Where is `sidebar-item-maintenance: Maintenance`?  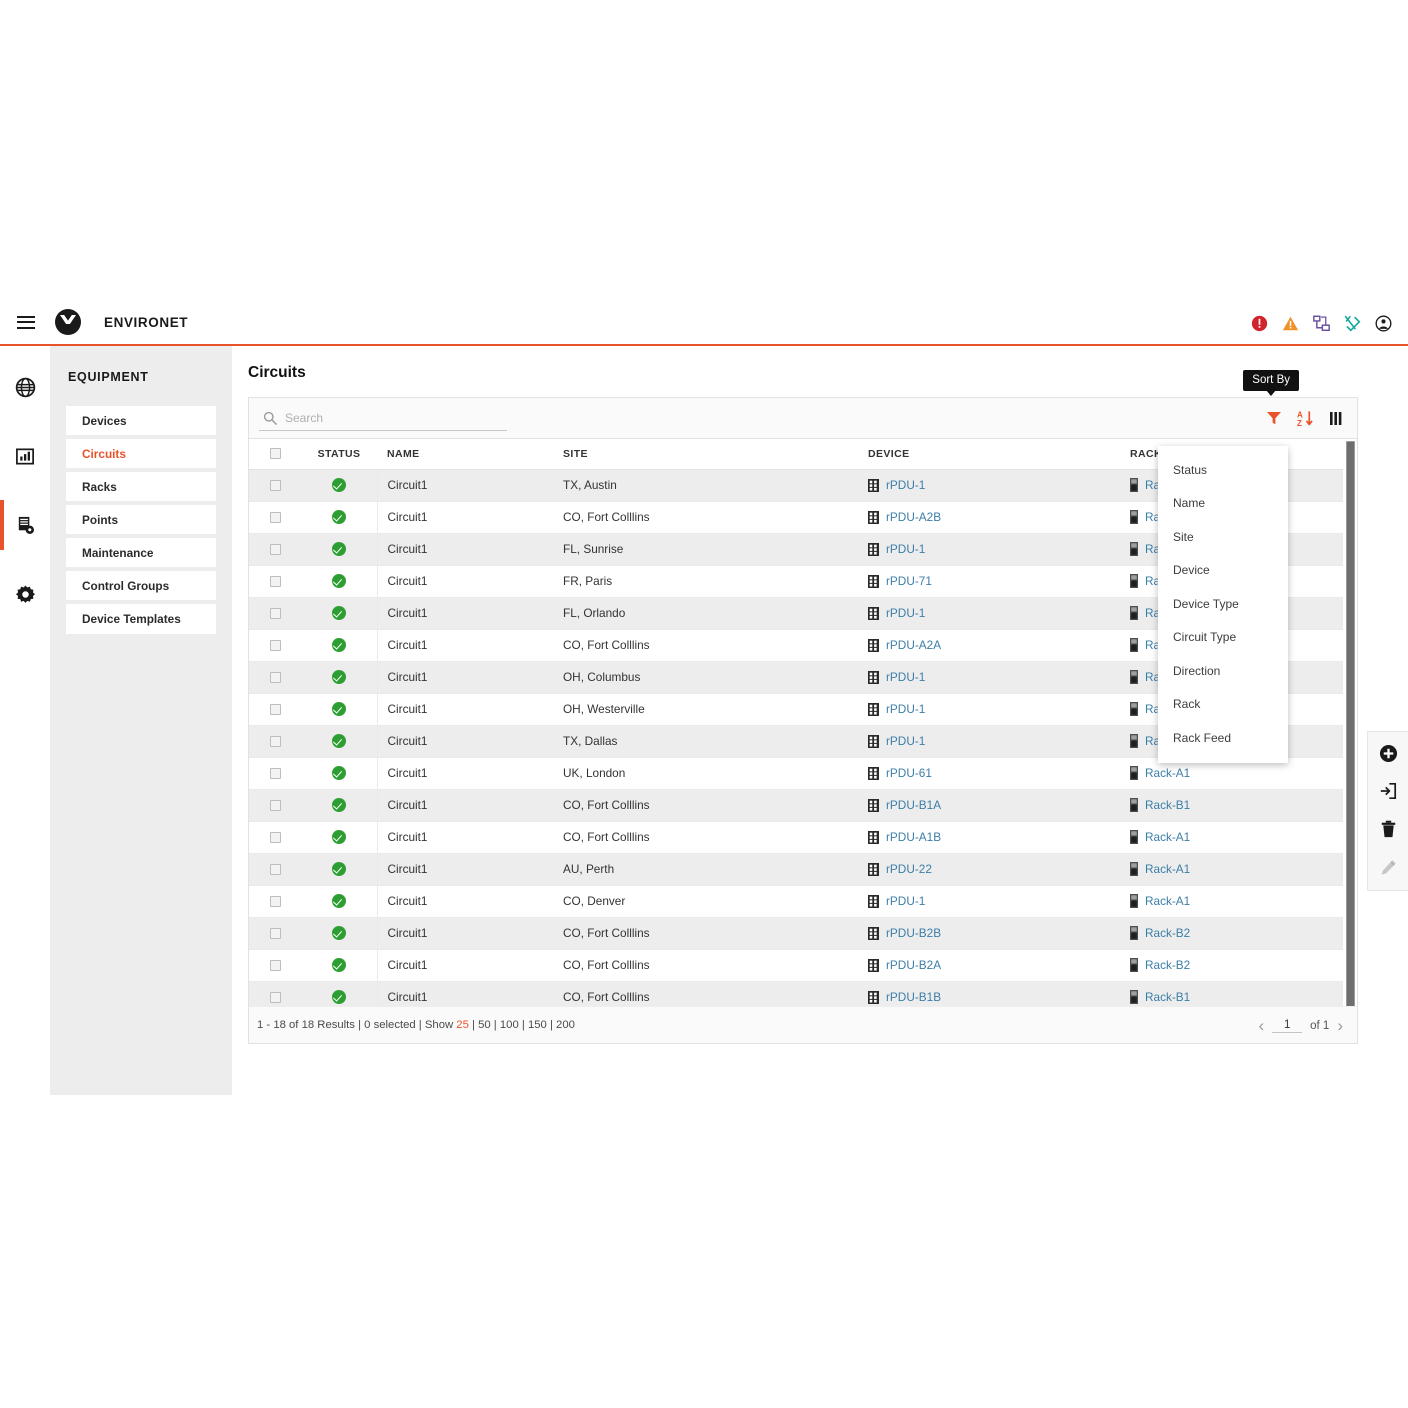
sidebar-item-maintenance: Maintenance is located at coordinates (141, 553).